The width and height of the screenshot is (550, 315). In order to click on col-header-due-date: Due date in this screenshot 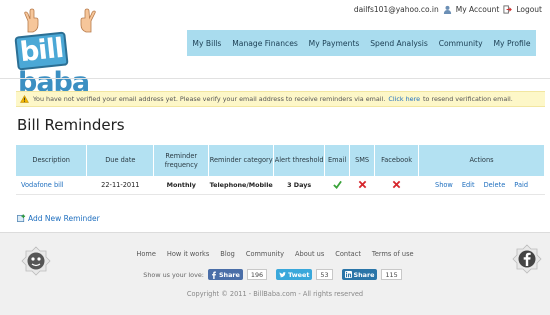, I will do `click(120, 160)`.